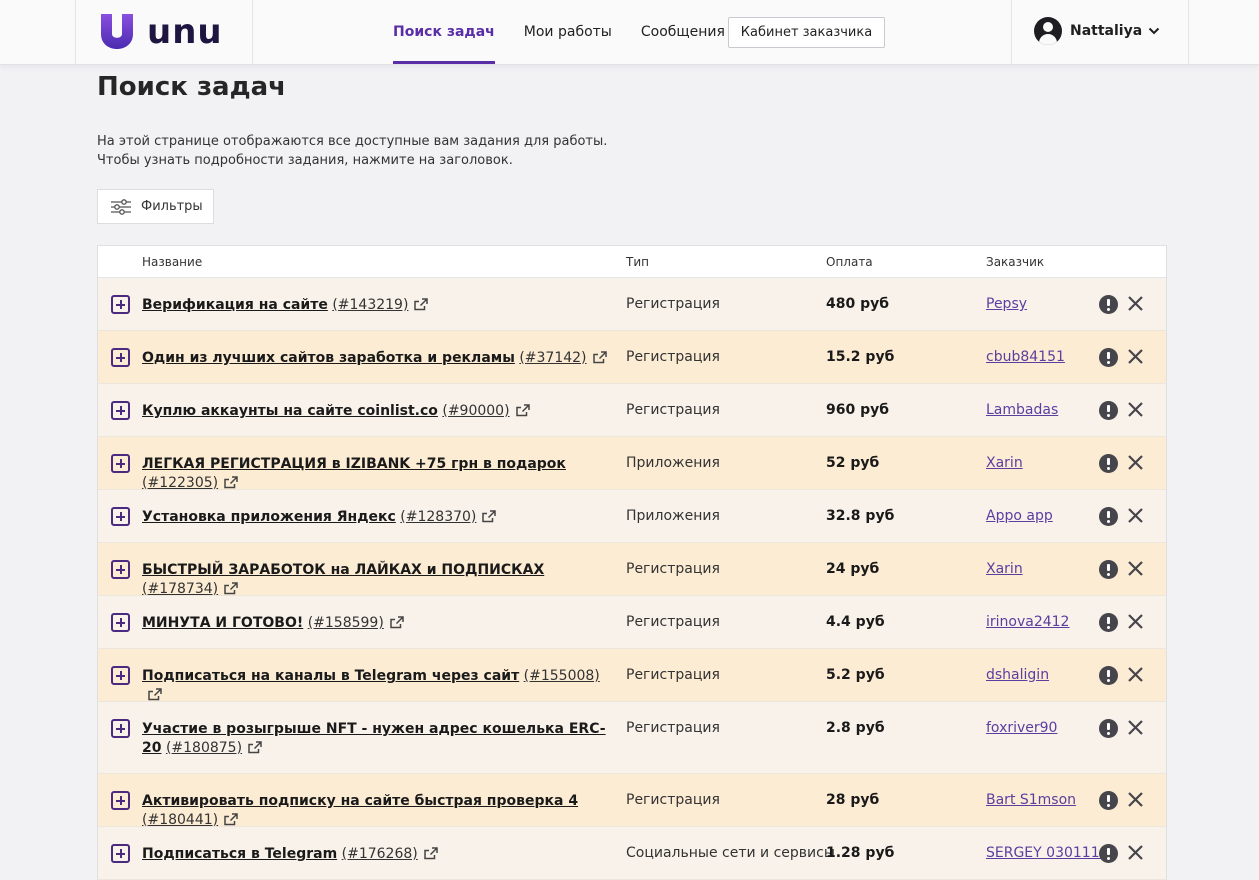  Describe the element at coordinates (552, 358) in the screenshot. I see `task-id: (#37142)` at that location.